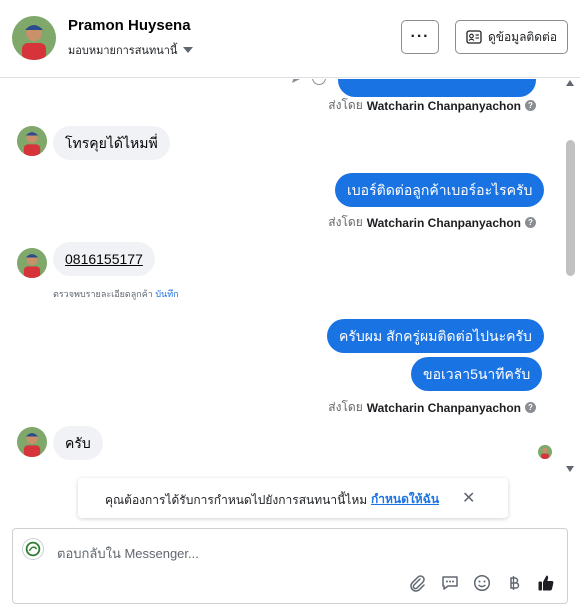 The height and width of the screenshot is (614, 580). Describe the element at coordinates (570, 208) in the screenshot. I see `scrollbar-thumb` at that location.